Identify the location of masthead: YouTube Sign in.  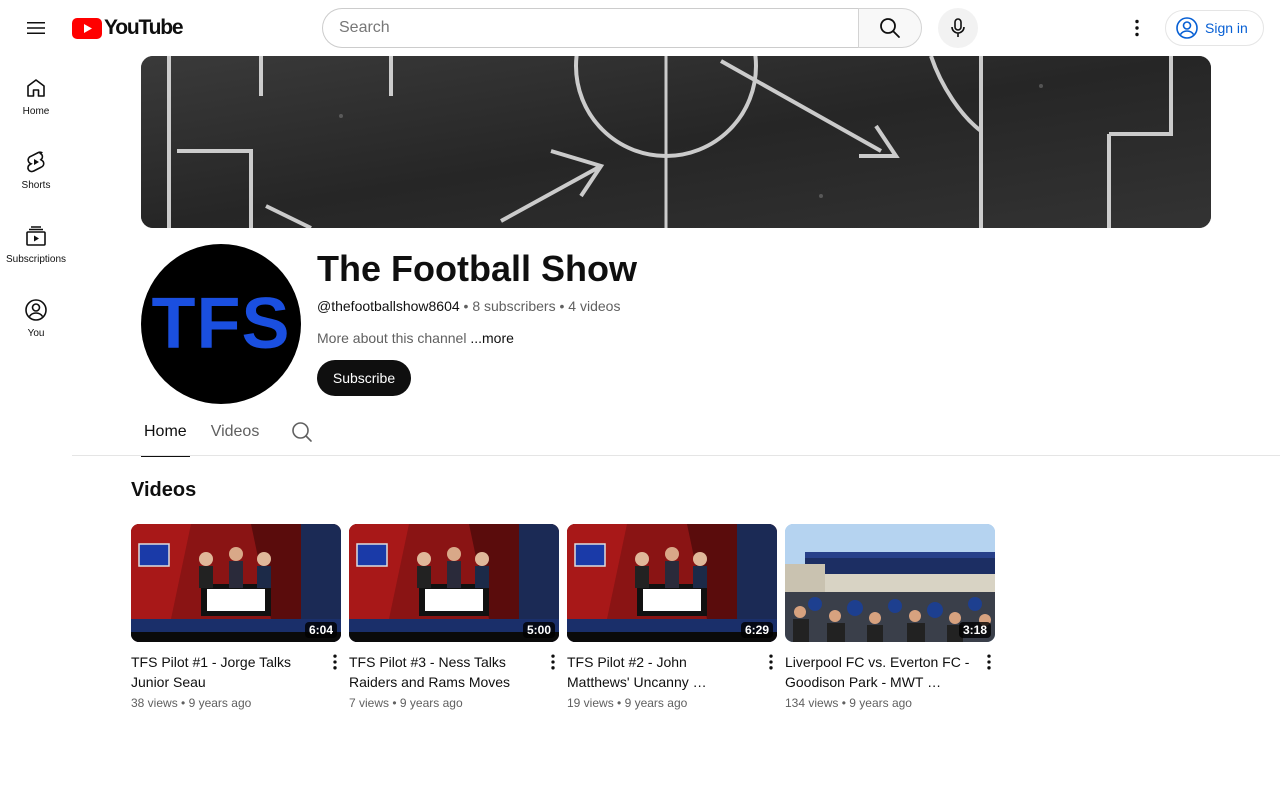
(640, 28).